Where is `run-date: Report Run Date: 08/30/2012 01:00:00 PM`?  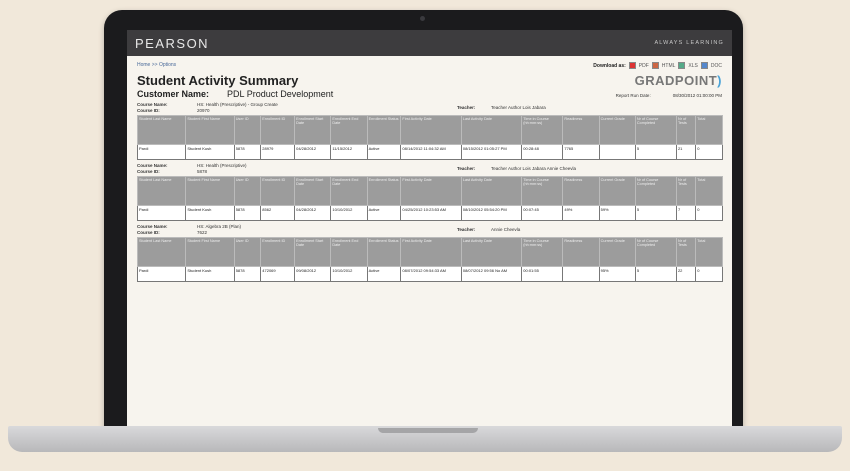 run-date: Report Run Date: 08/30/2012 01:00:00 PM is located at coordinates (668, 95).